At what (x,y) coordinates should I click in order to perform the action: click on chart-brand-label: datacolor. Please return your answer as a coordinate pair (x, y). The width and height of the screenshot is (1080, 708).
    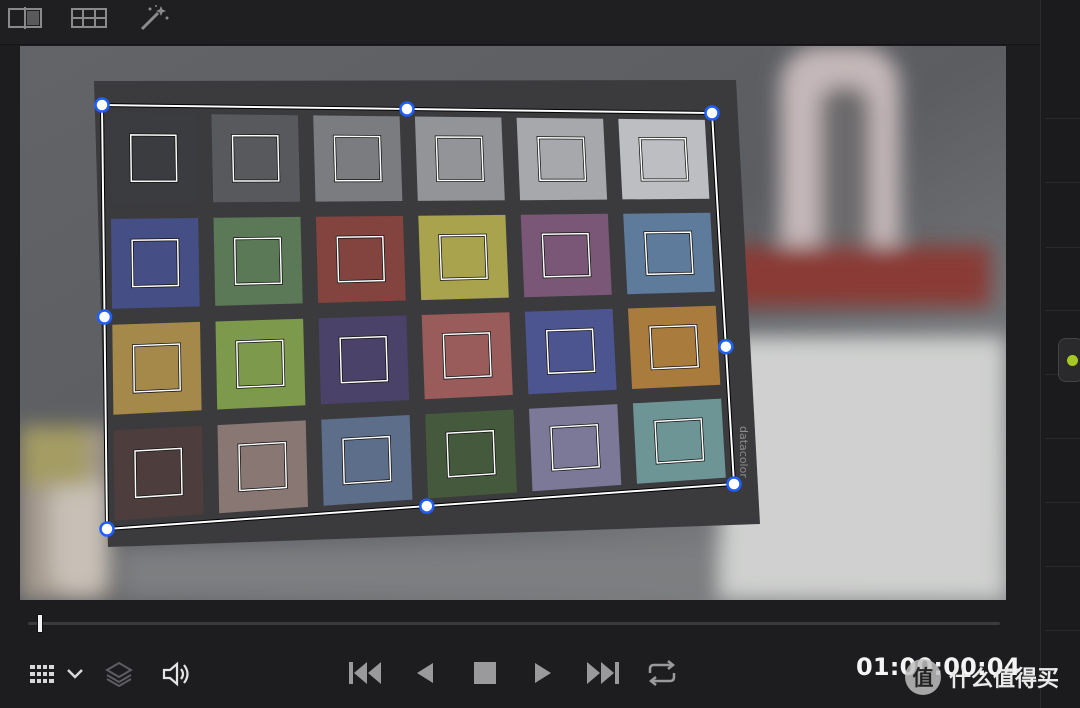
    Looking at the image, I should click on (743, 452).